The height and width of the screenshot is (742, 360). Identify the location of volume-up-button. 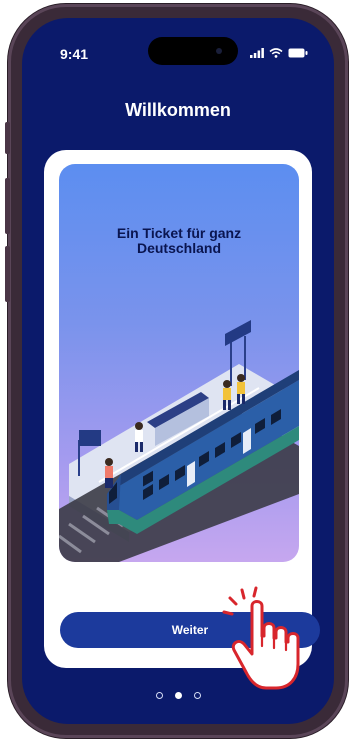
(7, 206).